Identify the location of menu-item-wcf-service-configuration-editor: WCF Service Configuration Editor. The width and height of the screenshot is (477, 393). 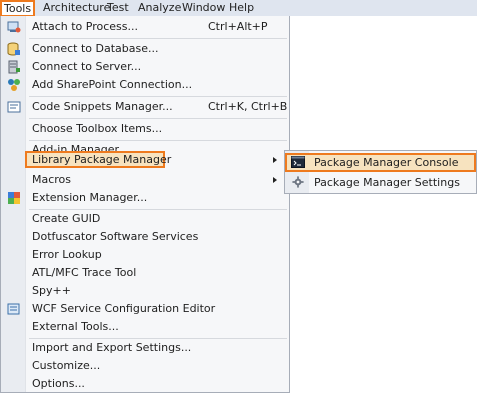
(145, 309).